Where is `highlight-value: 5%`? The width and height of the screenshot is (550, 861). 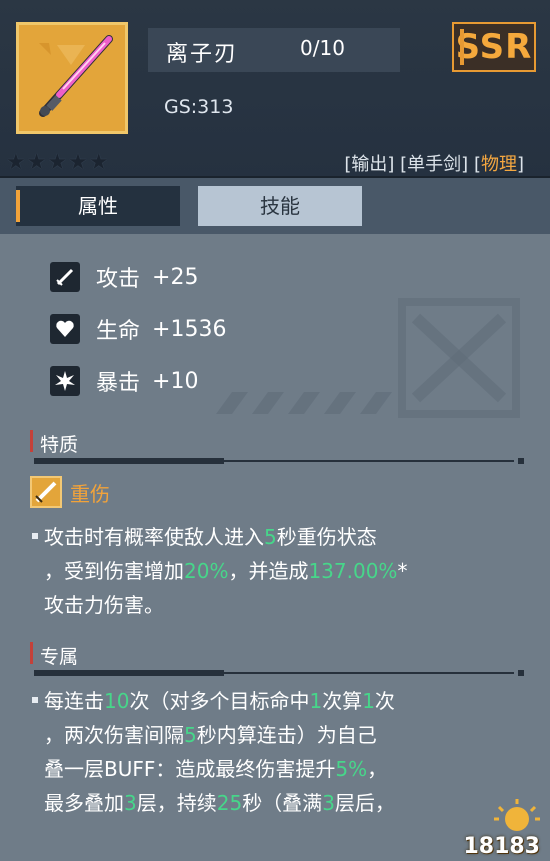 highlight-value: 5% is located at coordinates (351, 769).